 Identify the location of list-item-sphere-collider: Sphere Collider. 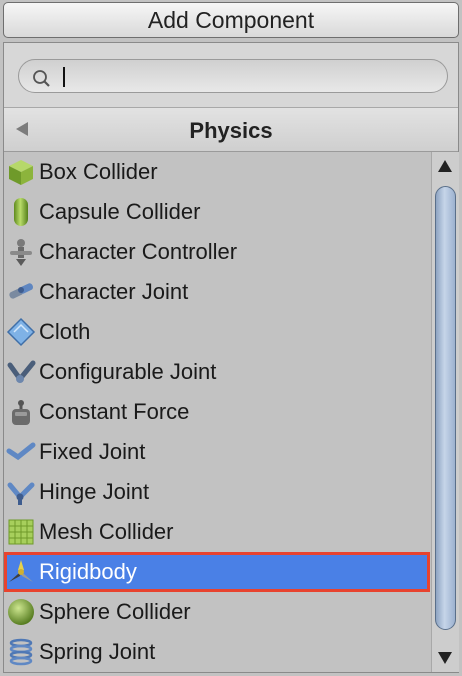
(217, 612).